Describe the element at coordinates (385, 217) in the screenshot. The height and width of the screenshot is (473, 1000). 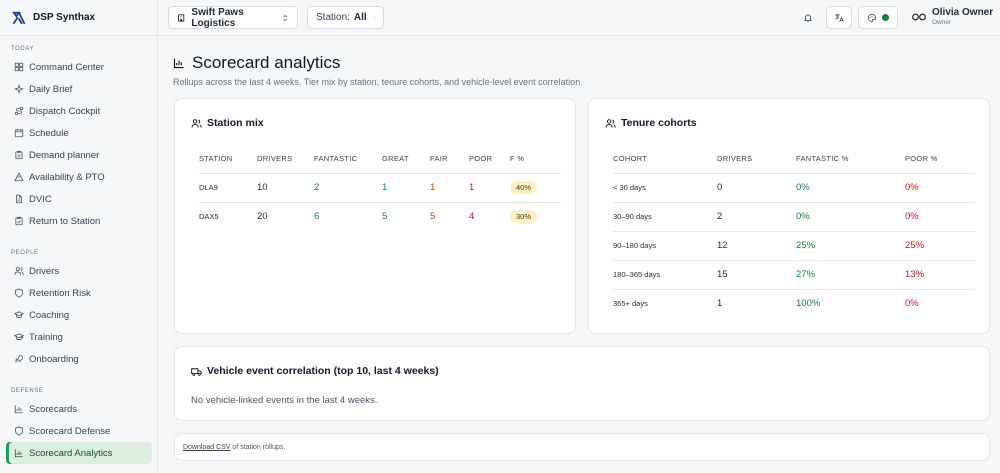
I see `cell-great: 5` at that location.